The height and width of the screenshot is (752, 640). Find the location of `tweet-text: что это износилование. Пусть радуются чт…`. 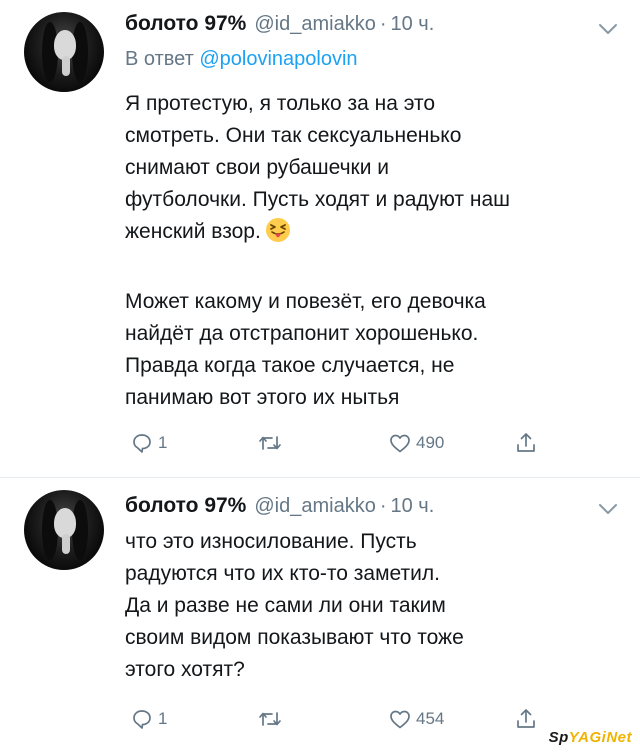

tweet-text: что это износилование. Пусть радуются чт… is located at coordinates (294, 605).